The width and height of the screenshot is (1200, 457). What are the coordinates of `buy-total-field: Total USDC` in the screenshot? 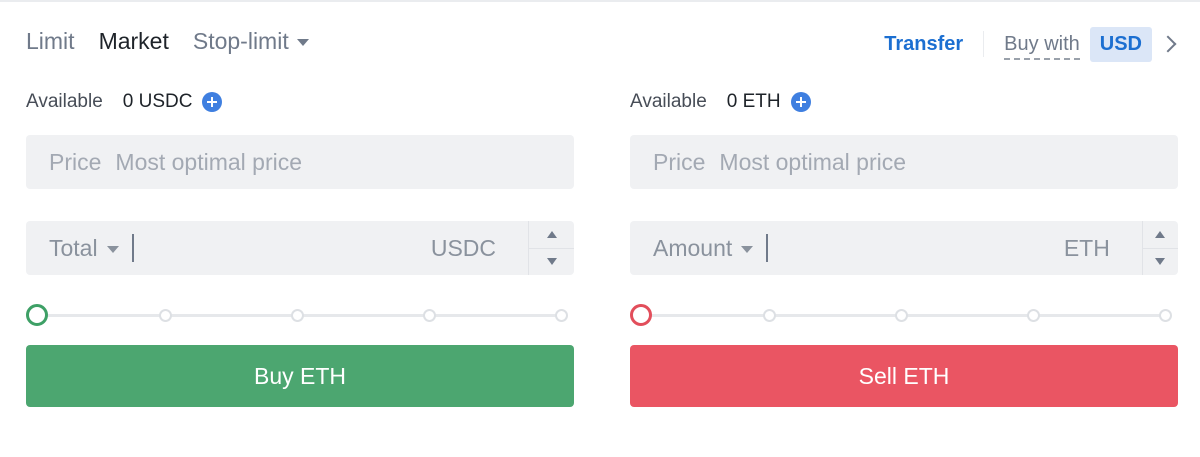 It's located at (300, 248).